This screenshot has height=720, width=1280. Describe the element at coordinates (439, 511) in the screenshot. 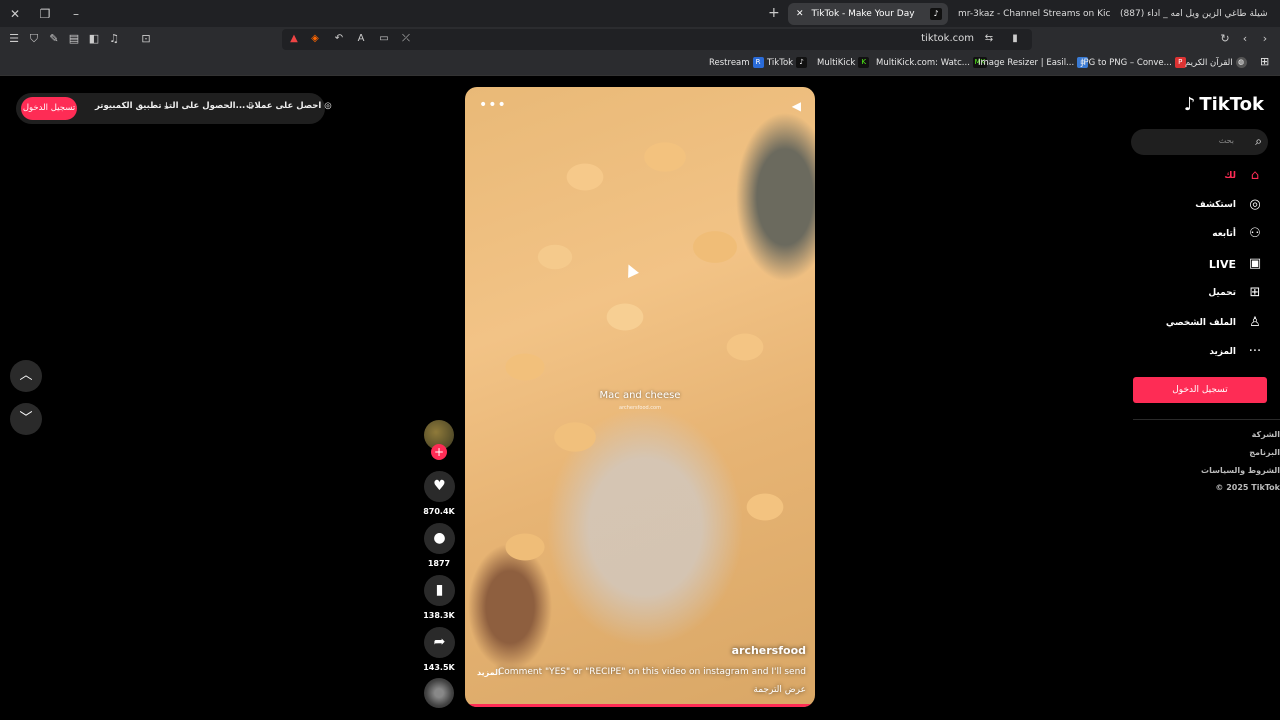

I see `like-count: 870.4K` at that location.